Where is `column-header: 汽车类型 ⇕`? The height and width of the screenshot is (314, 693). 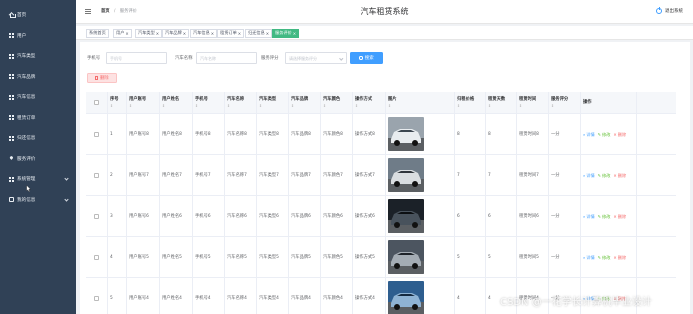
column-header: 汽车类型 ⇕ is located at coordinates (273, 102).